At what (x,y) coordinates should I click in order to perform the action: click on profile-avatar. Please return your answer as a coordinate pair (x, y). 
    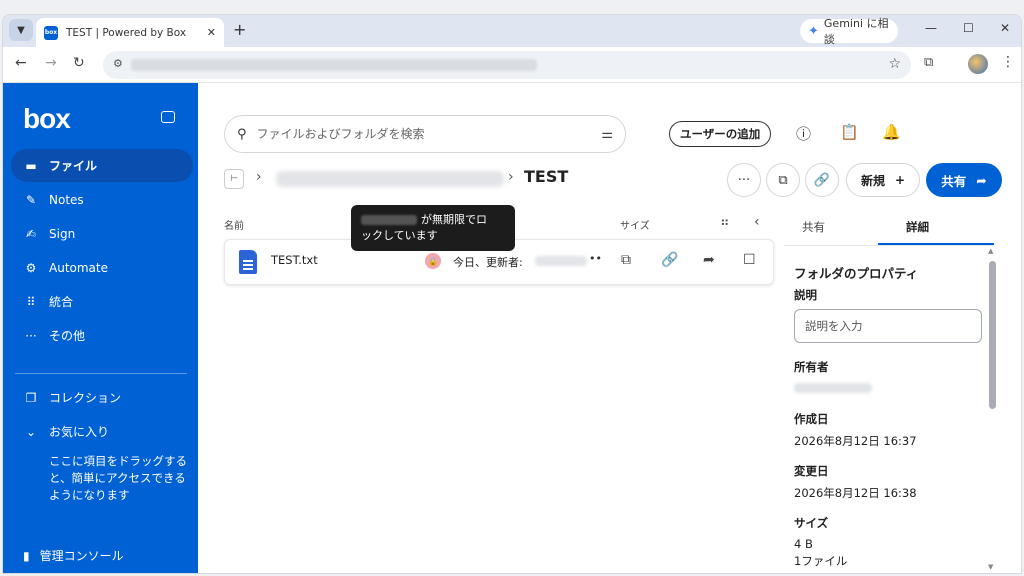
    Looking at the image, I should click on (978, 64).